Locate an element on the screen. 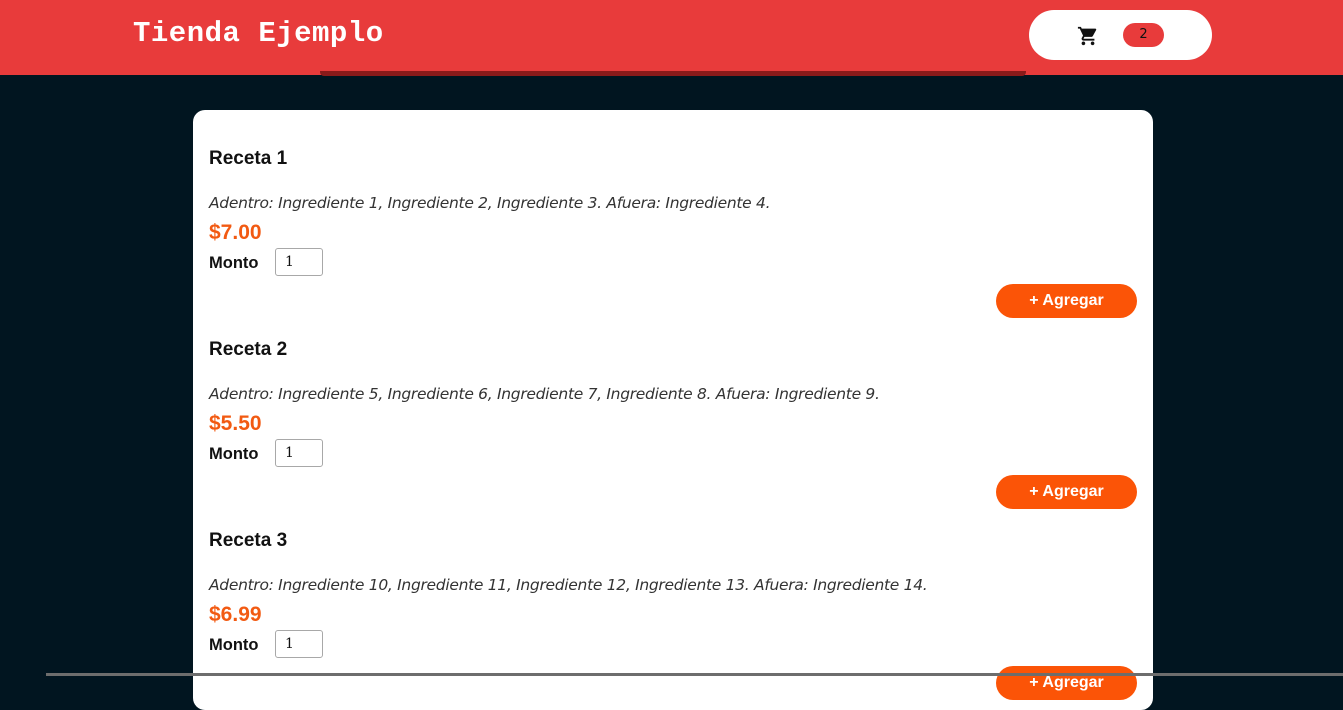 Image resolution: width=1343 pixels, height=710 pixels. product-price: $7.00 is located at coordinates (235, 232).